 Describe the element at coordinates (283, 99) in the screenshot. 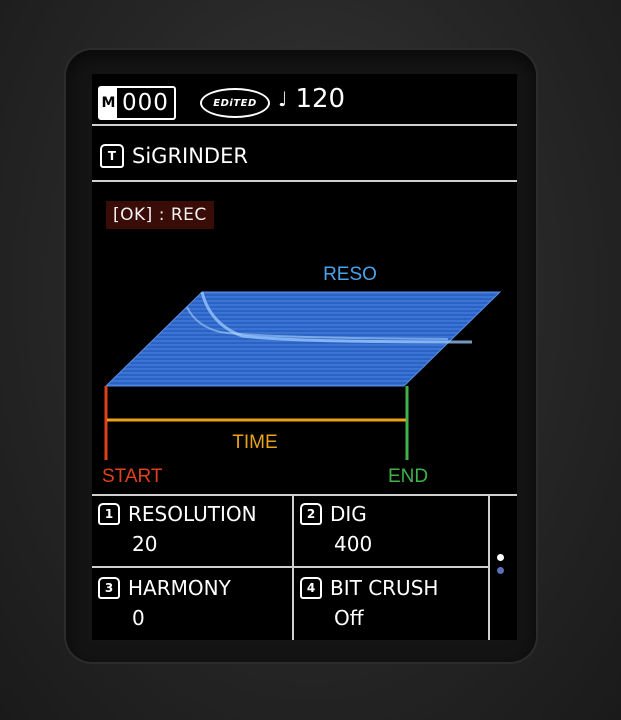

I see `quarter-note-icon: ♩` at that location.